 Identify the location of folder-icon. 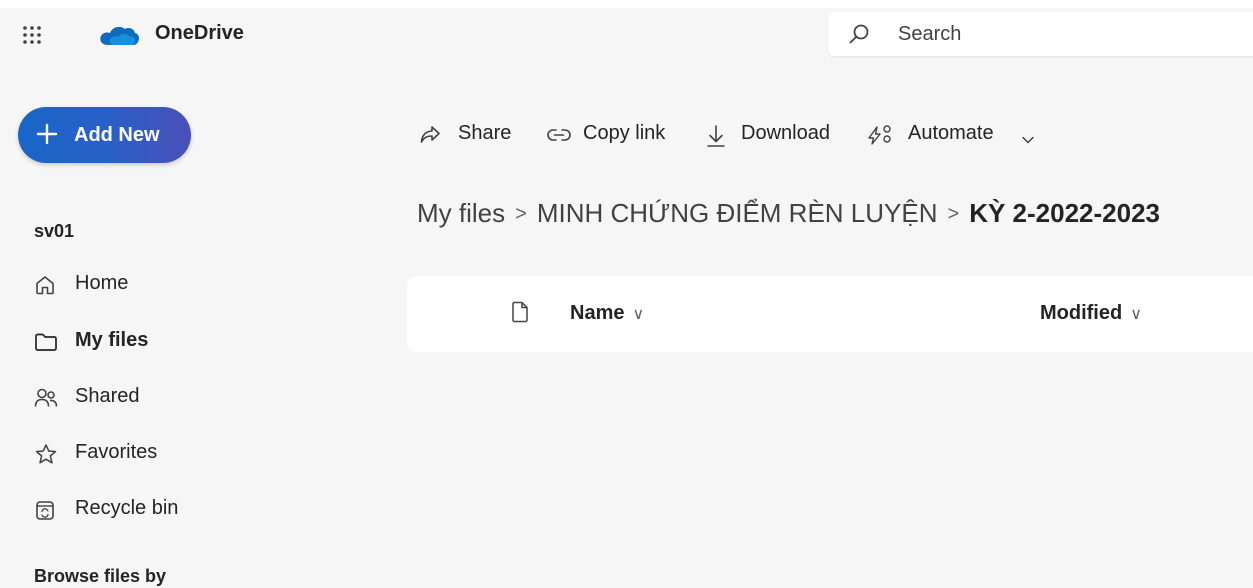
(45, 342).